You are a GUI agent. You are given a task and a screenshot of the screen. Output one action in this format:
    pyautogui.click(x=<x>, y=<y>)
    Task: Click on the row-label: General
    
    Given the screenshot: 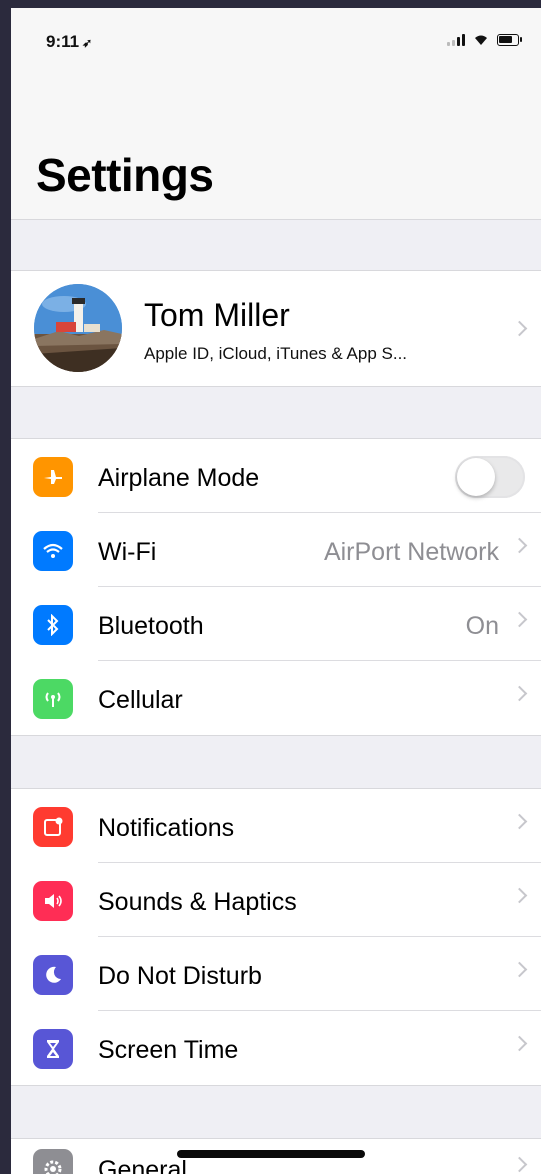 What is the action you would take?
    pyautogui.click(x=142, y=1165)
    